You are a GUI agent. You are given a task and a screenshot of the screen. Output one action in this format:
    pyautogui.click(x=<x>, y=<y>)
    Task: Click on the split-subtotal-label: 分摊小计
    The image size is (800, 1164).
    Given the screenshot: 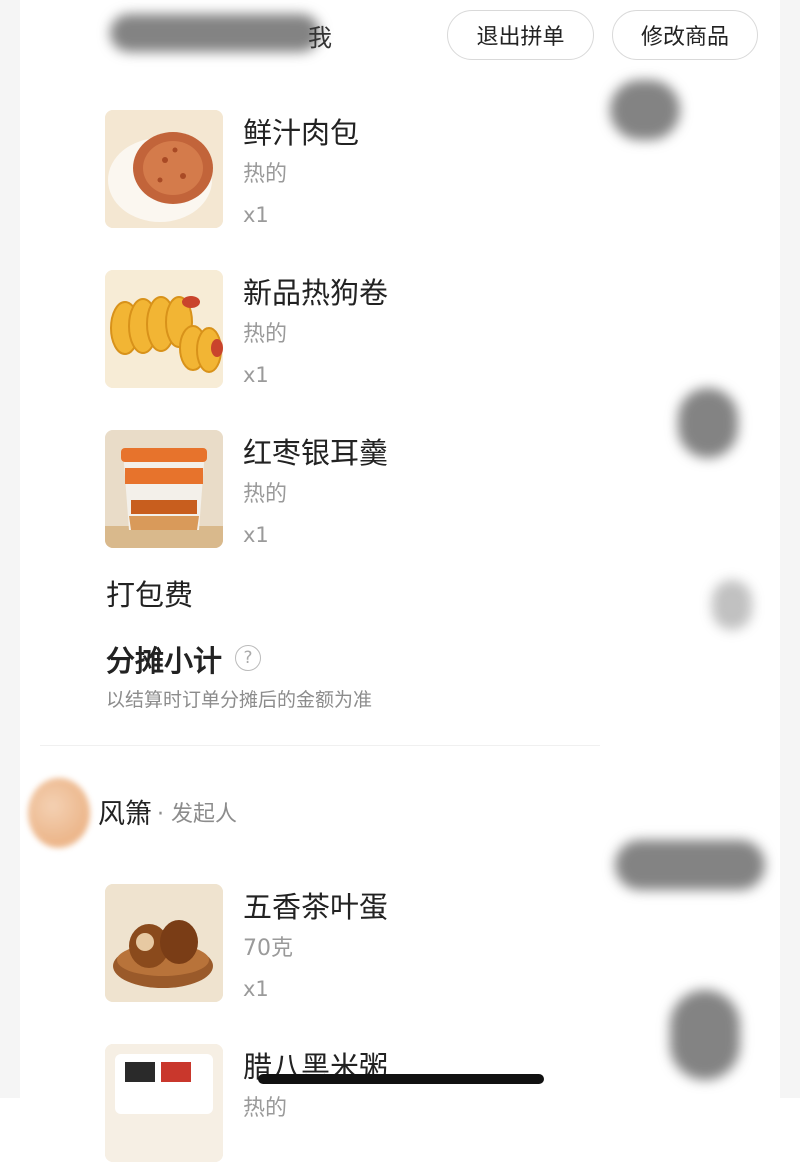 What is the action you would take?
    pyautogui.click(x=164, y=661)
    